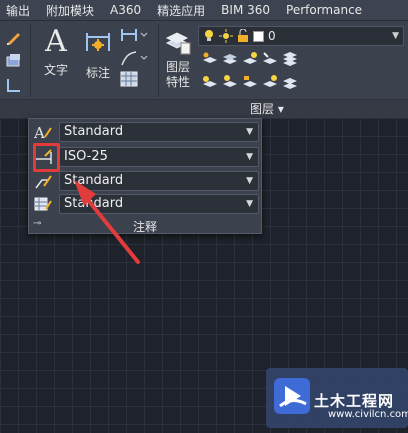 The height and width of the screenshot is (433, 408). I want to click on multileader-style-select: Standard ▼, so click(159, 181).